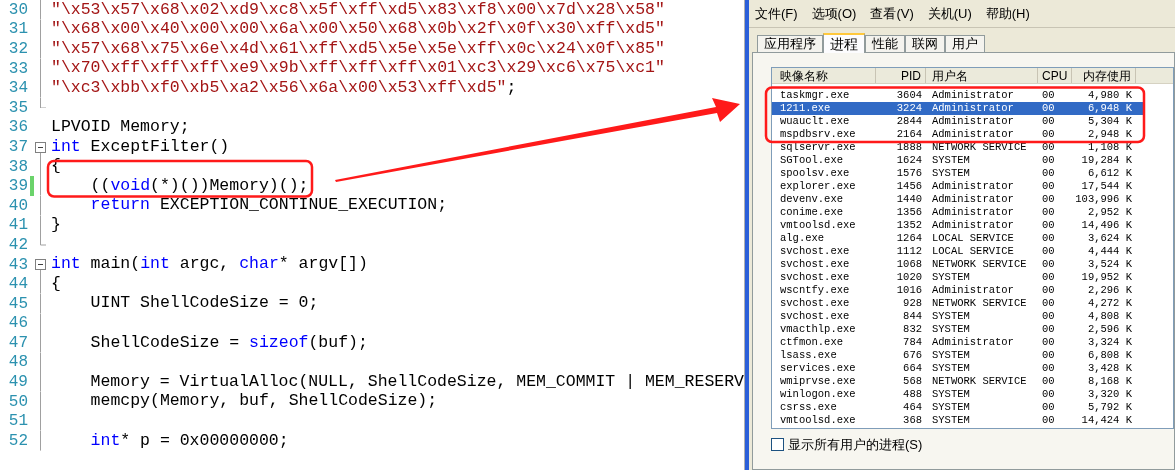 The image size is (1175, 470). I want to click on process-row: winlogon.exe 488 SYSTEM 00 3,320 K, so click(972, 394).